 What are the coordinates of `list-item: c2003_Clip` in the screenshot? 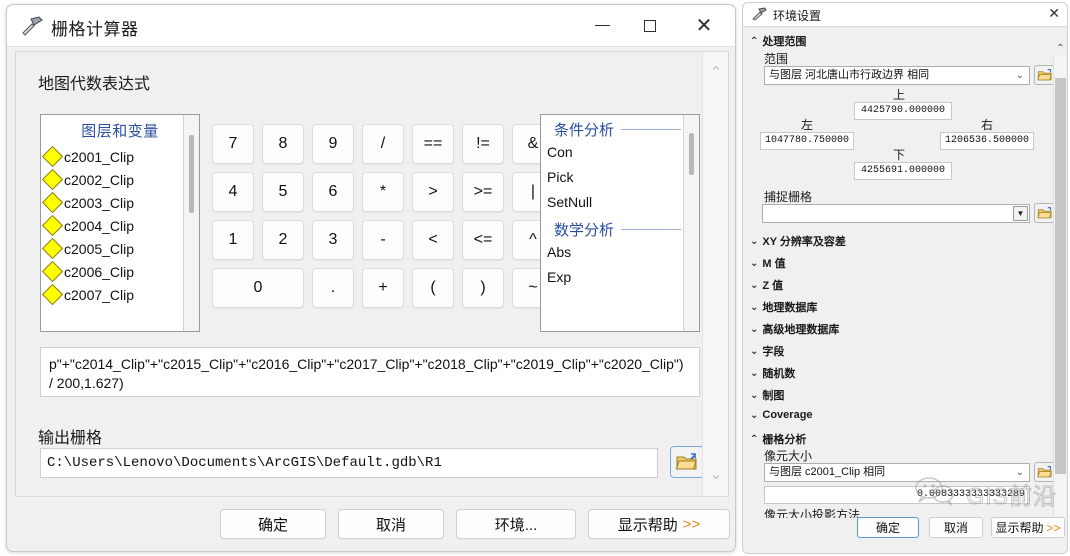 It's located at (120, 202).